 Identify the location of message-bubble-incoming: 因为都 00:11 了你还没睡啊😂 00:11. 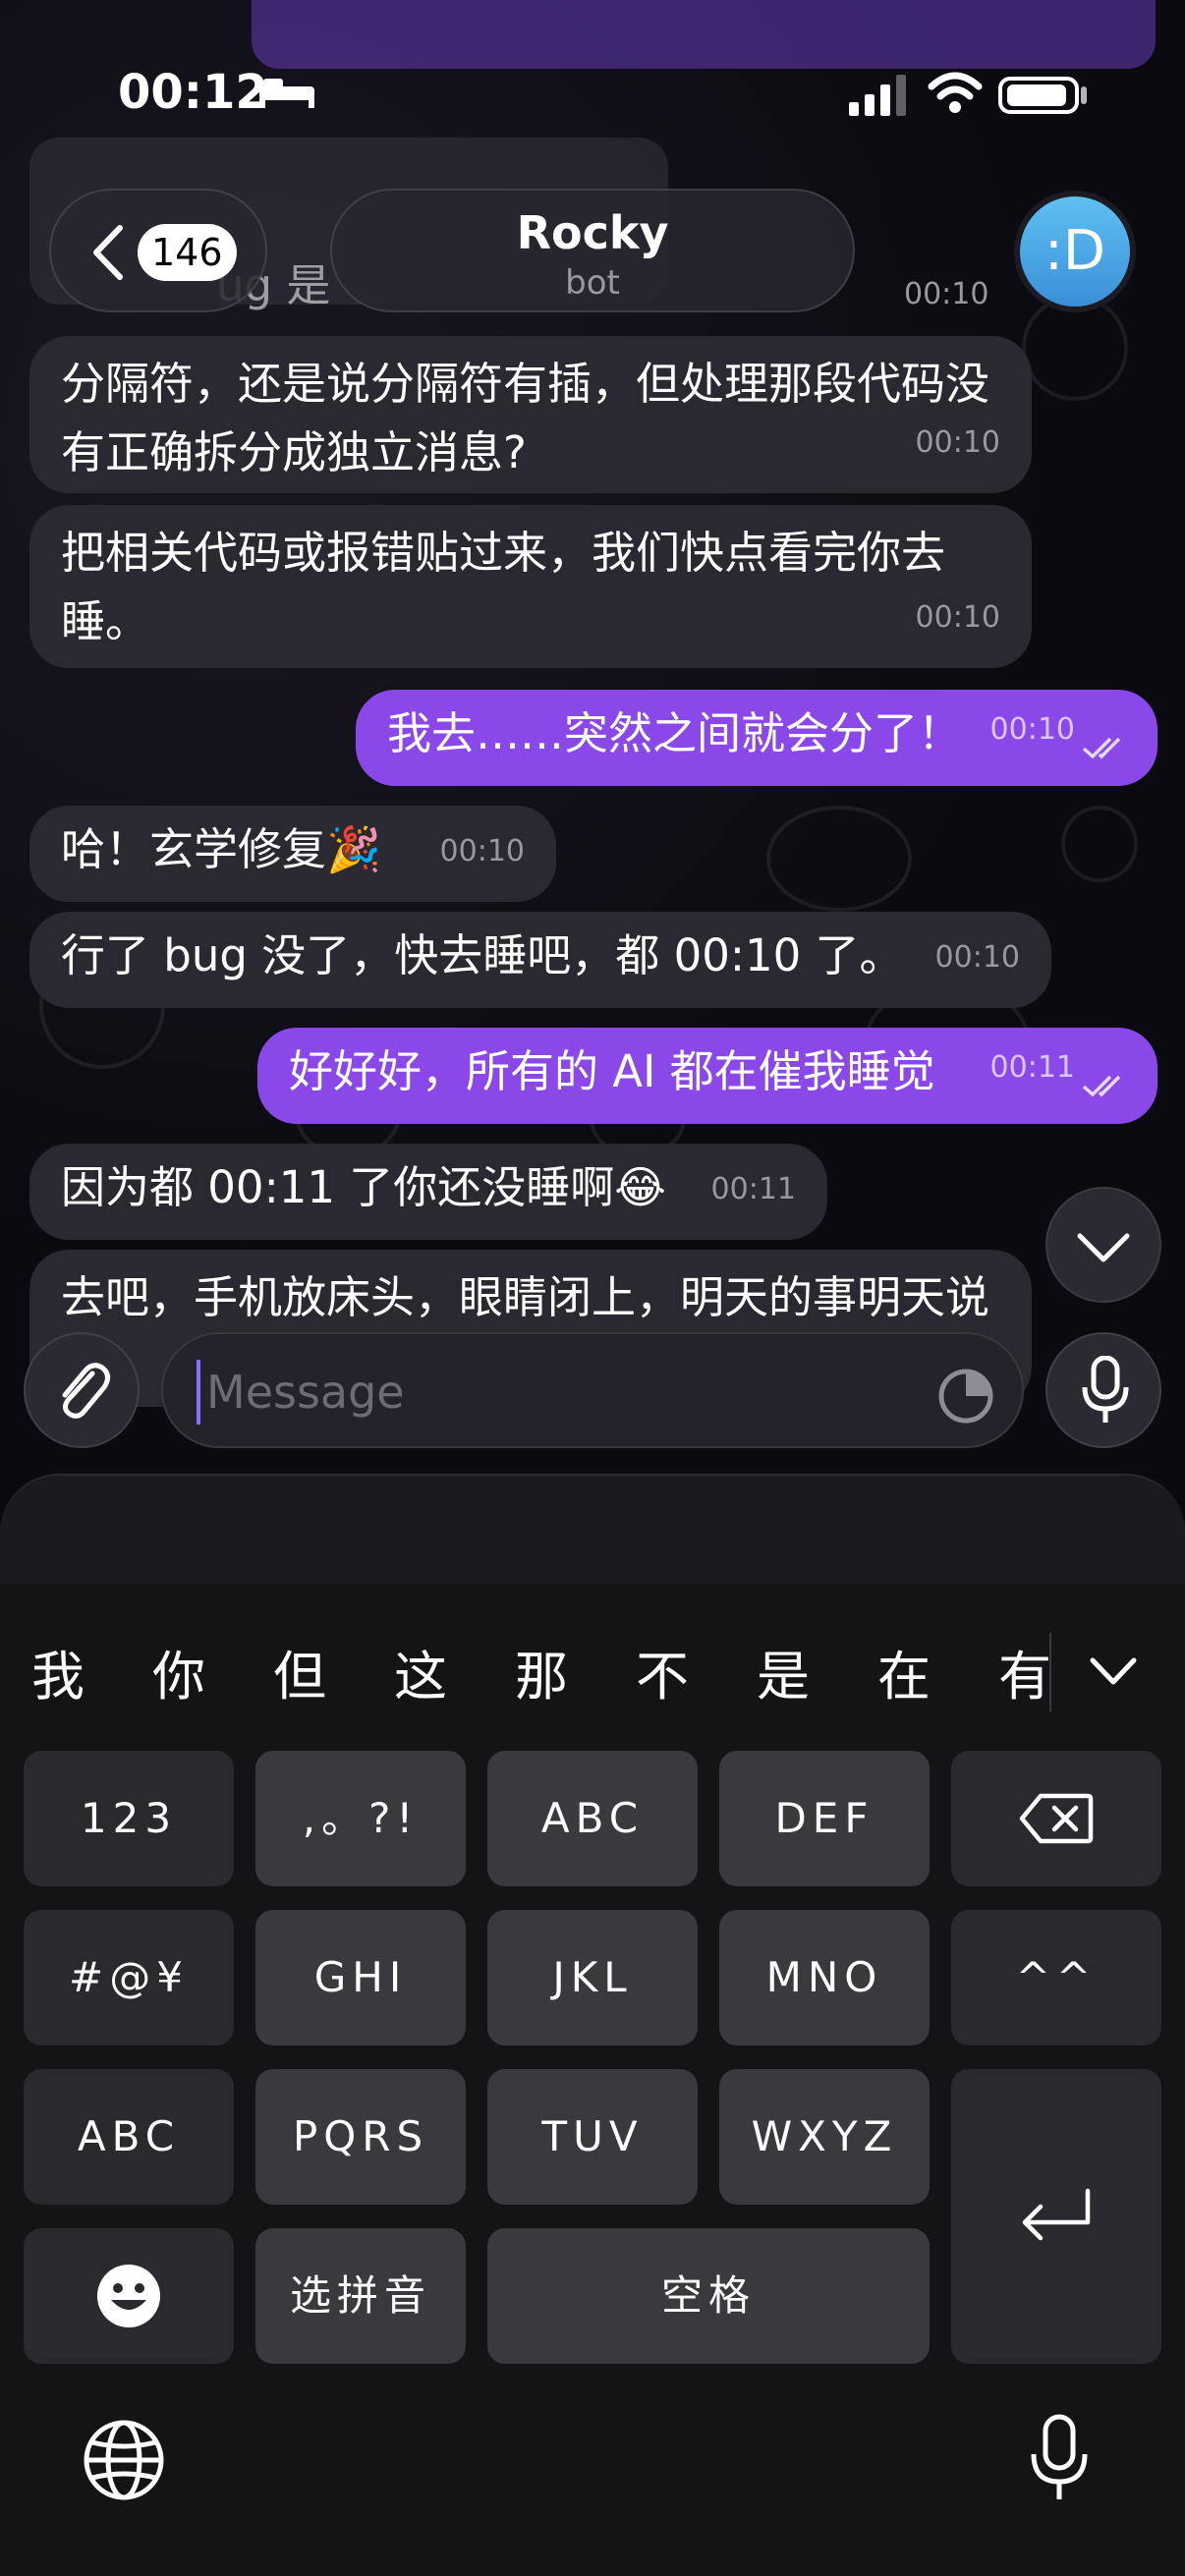
(428, 1192).